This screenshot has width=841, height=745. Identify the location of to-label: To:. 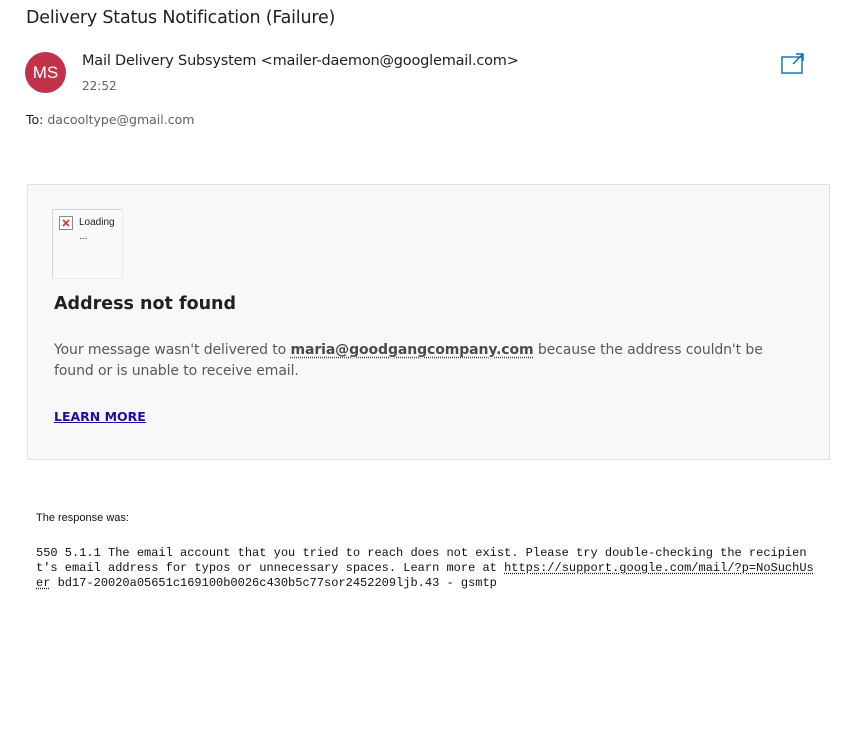
(35, 119).